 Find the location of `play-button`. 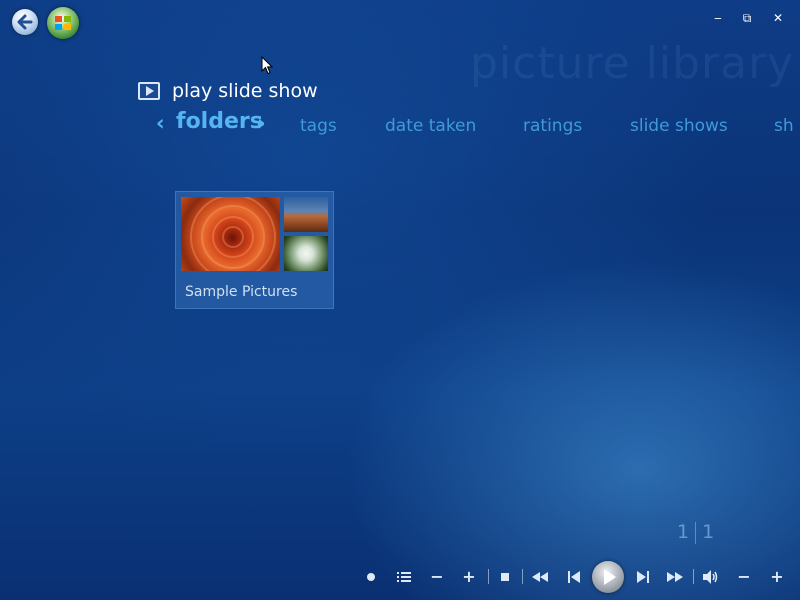

play-button is located at coordinates (608, 577).